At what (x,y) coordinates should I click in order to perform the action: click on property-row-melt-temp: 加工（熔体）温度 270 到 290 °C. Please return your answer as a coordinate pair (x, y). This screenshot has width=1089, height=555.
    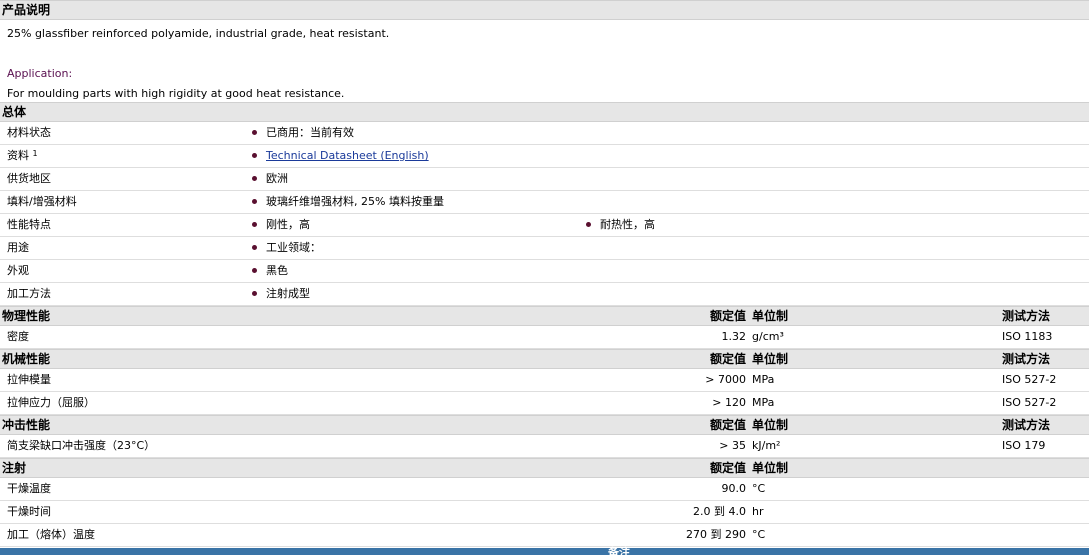
    Looking at the image, I should click on (544, 535).